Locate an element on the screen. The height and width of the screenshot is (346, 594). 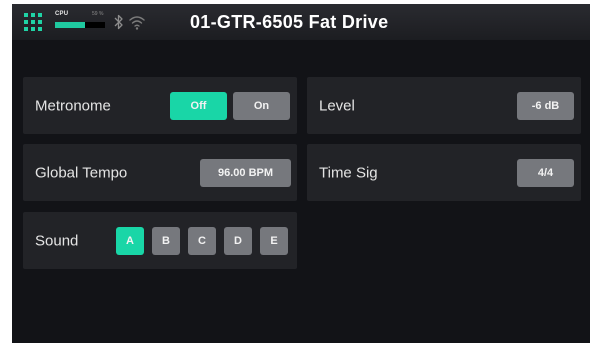
time-sig-value-button: 4/4 is located at coordinates (545, 173).